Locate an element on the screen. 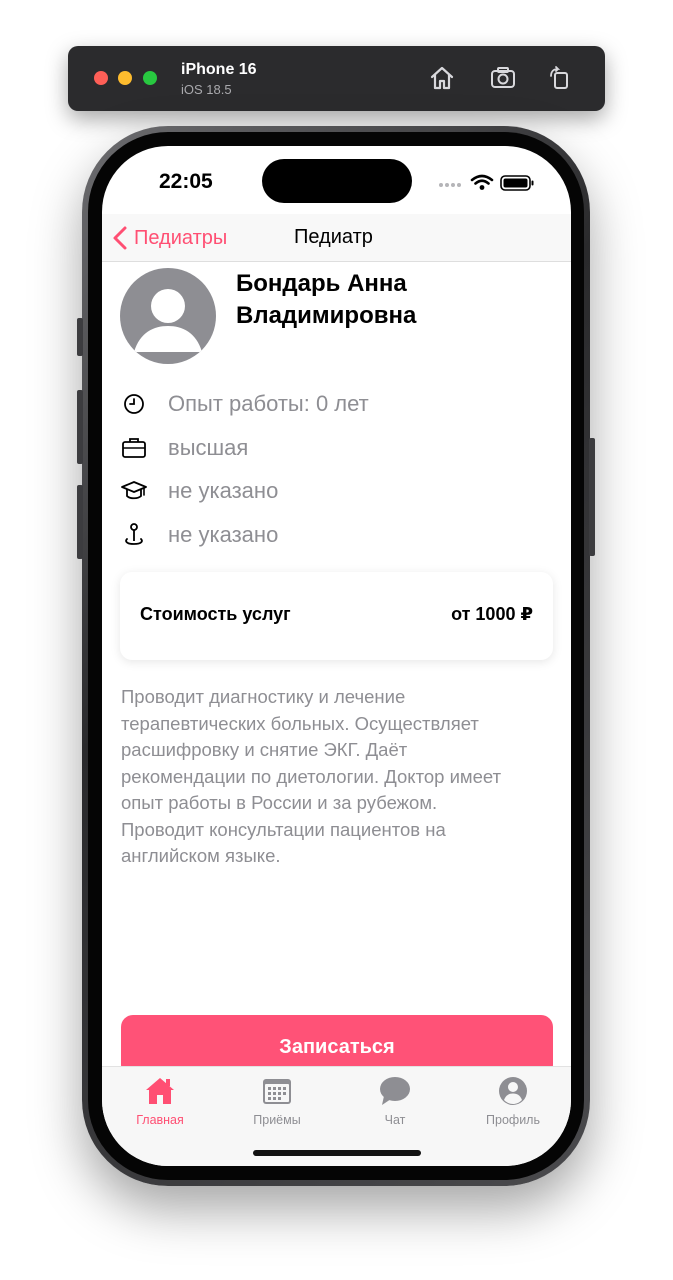 The image size is (673, 1280). person-placeholder-icon is located at coordinates (168, 320).